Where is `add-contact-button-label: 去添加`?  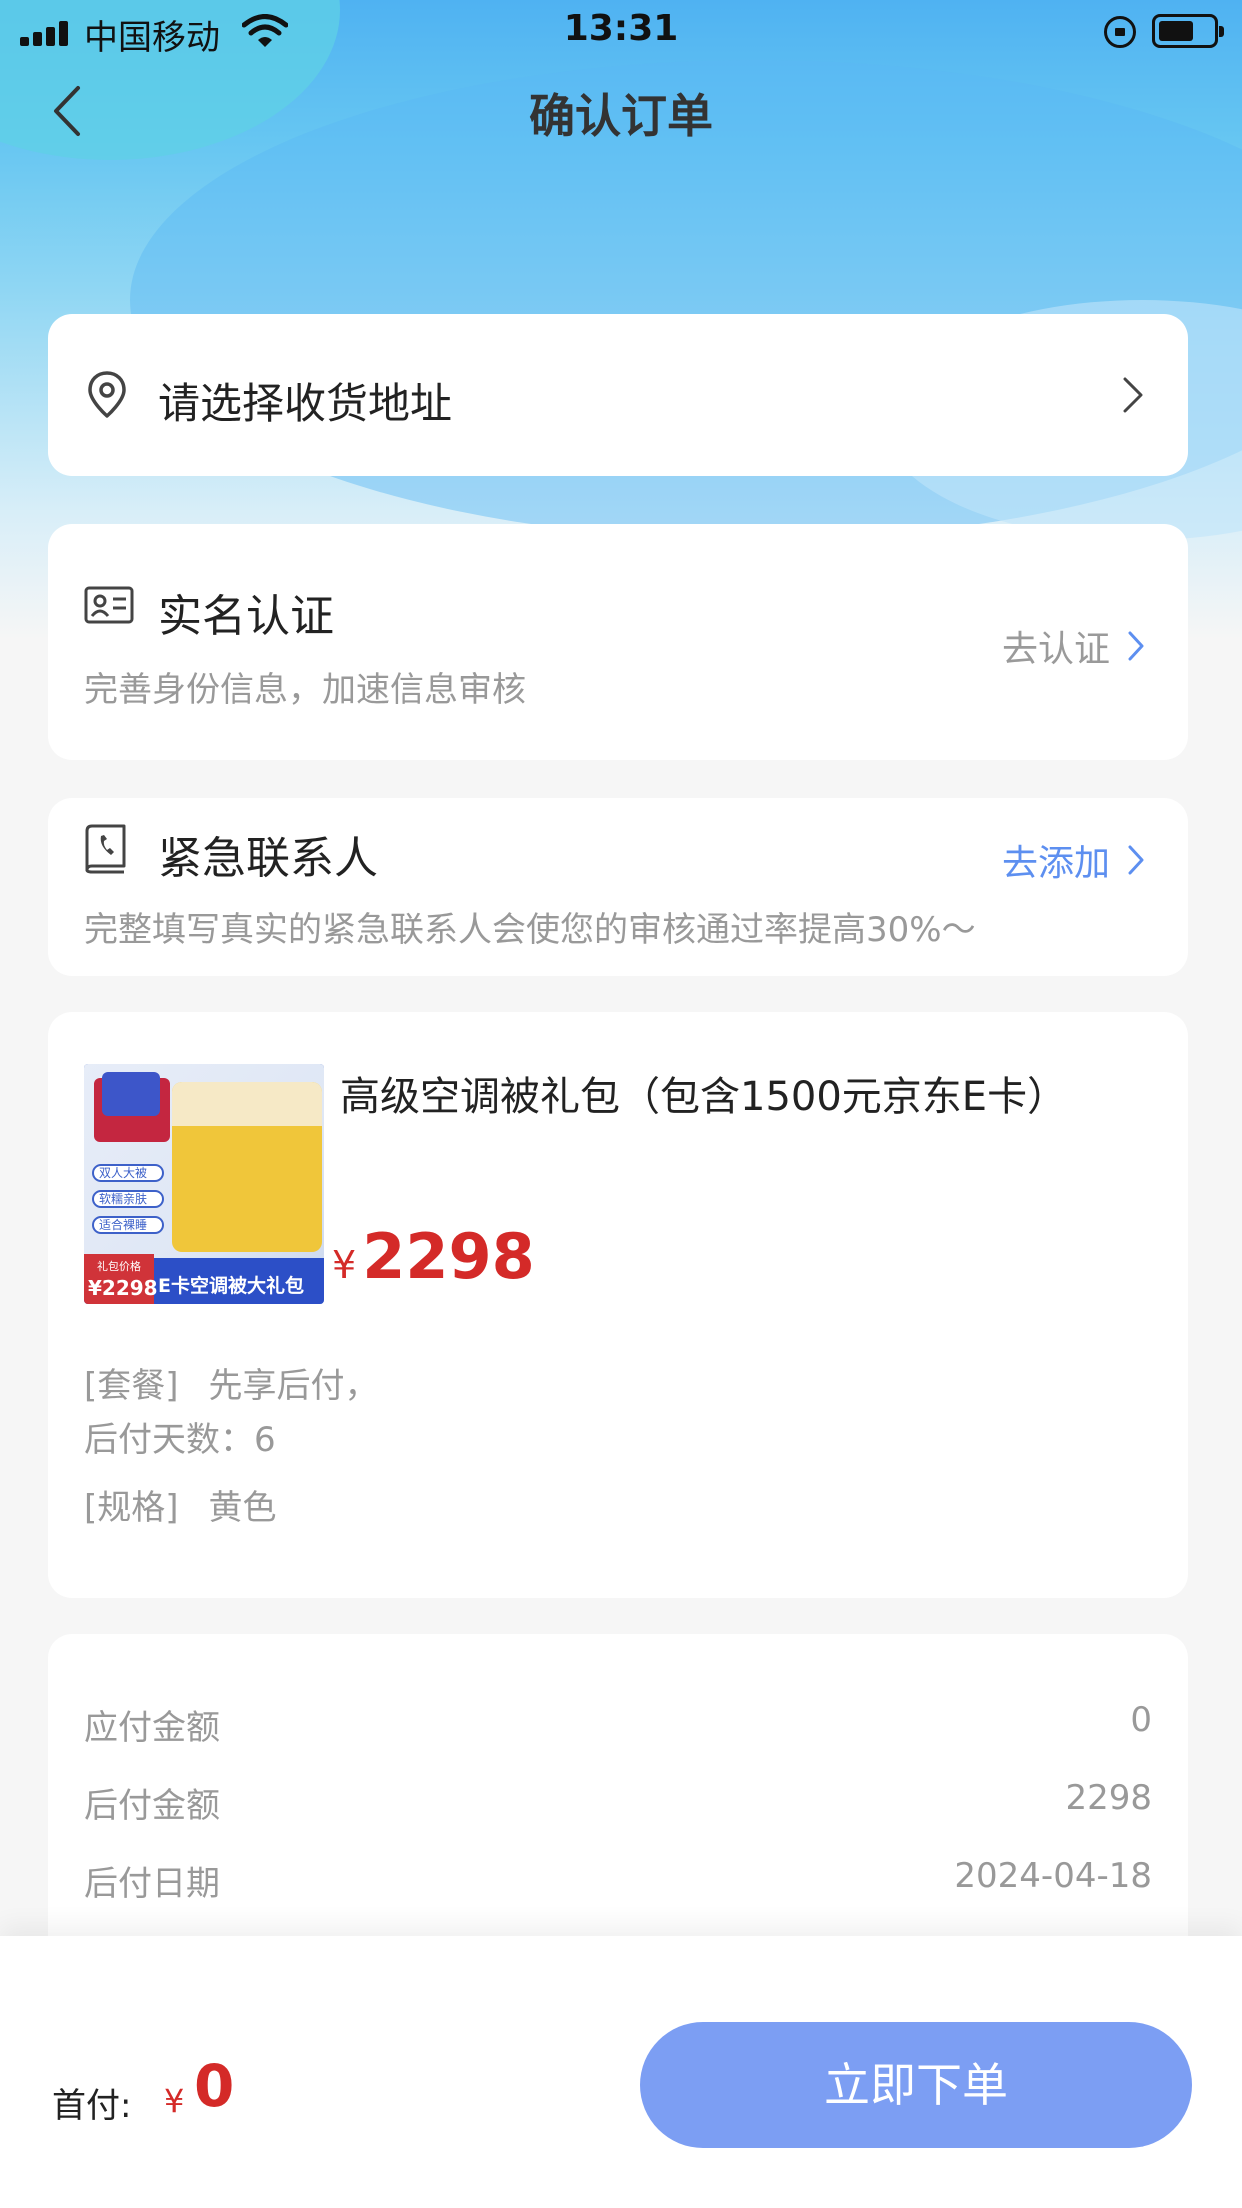 add-contact-button-label: 去添加 is located at coordinates (1055, 863).